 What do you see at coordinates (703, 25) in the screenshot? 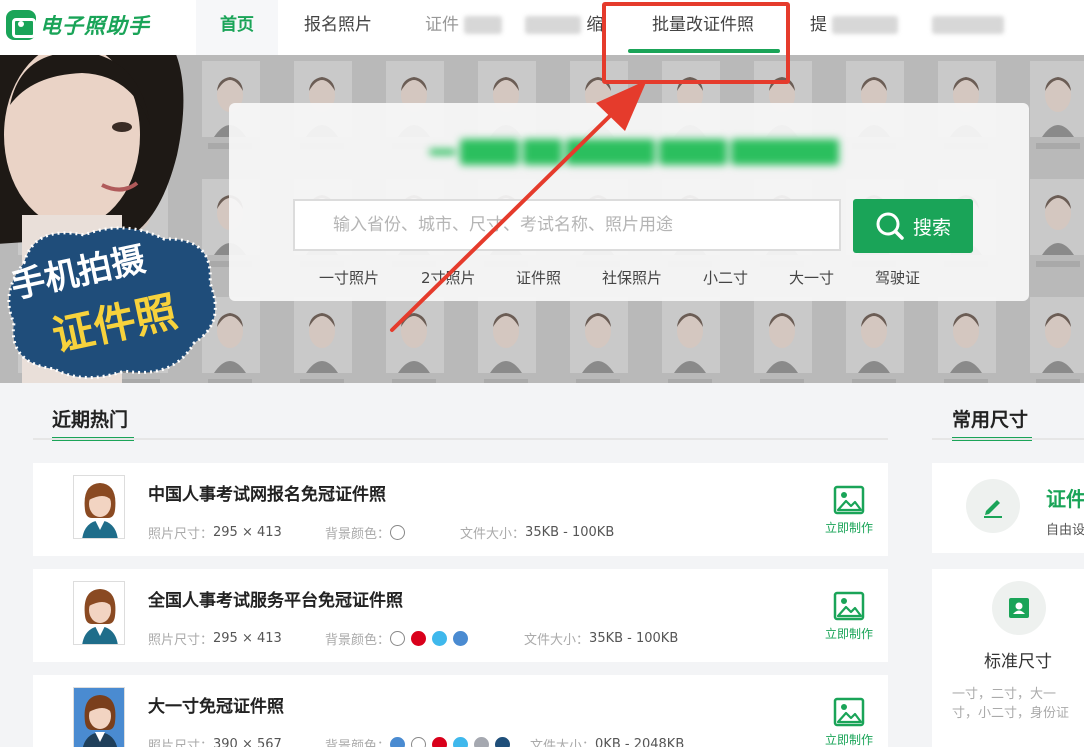
I see `nav-item-batch-id-photo-label: 批量改证件照` at bounding box center [703, 25].